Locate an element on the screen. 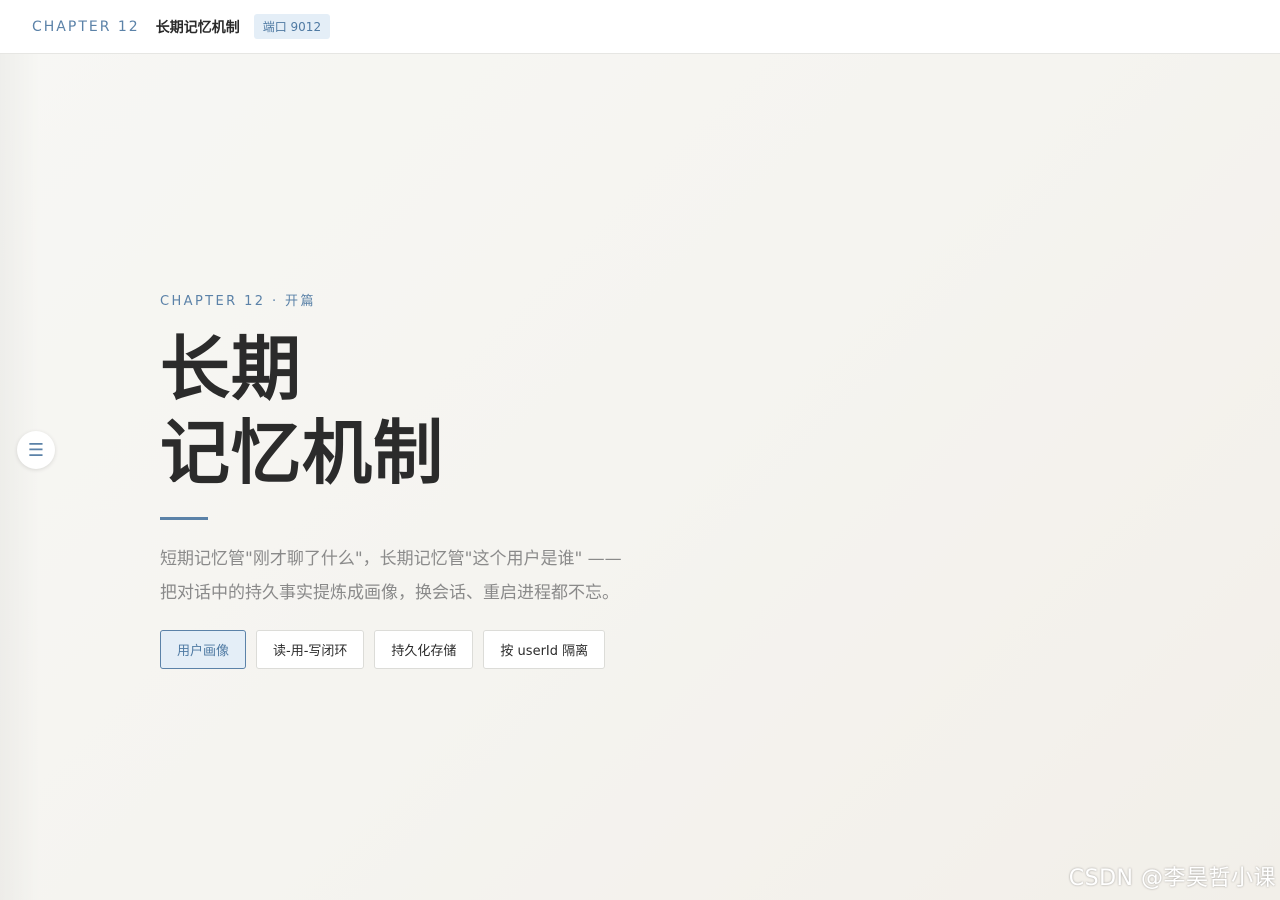 This screenshot has width=1280, height=900. toc-toggle-button: ☰ is located at coordinates (36, 450).